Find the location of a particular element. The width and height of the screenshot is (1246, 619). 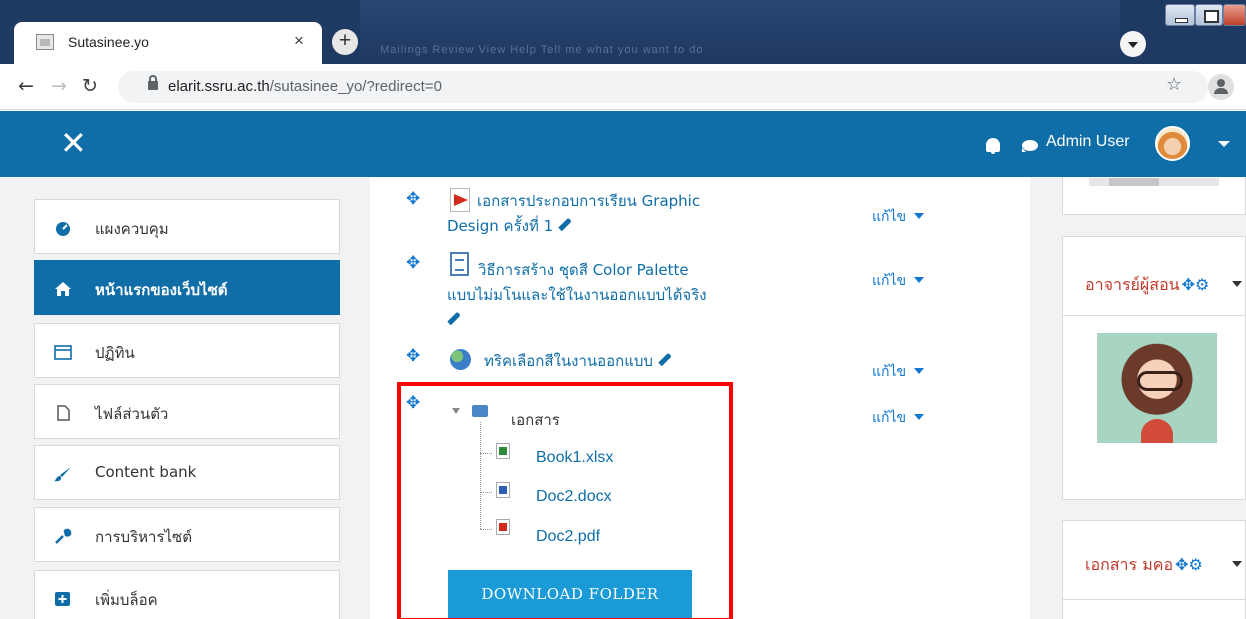

close-drawer-icon: ✕ is located at coordinates (73, 143).